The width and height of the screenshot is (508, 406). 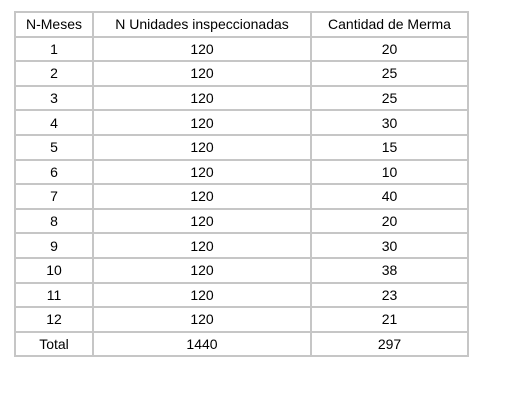 I want to click on header-cell-shrinkage: Cantidad de Merma, so click(x=389, y=24).